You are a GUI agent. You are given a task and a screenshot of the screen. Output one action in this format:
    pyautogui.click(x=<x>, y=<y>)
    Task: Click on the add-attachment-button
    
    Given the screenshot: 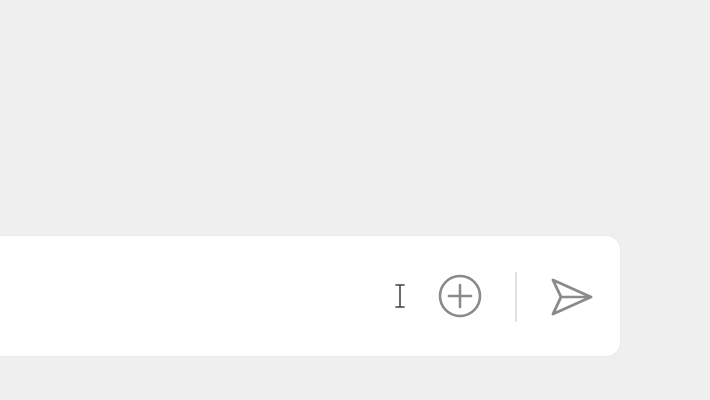 What is the action you would take?
    pyautogui.click(x=460, y=296)
    